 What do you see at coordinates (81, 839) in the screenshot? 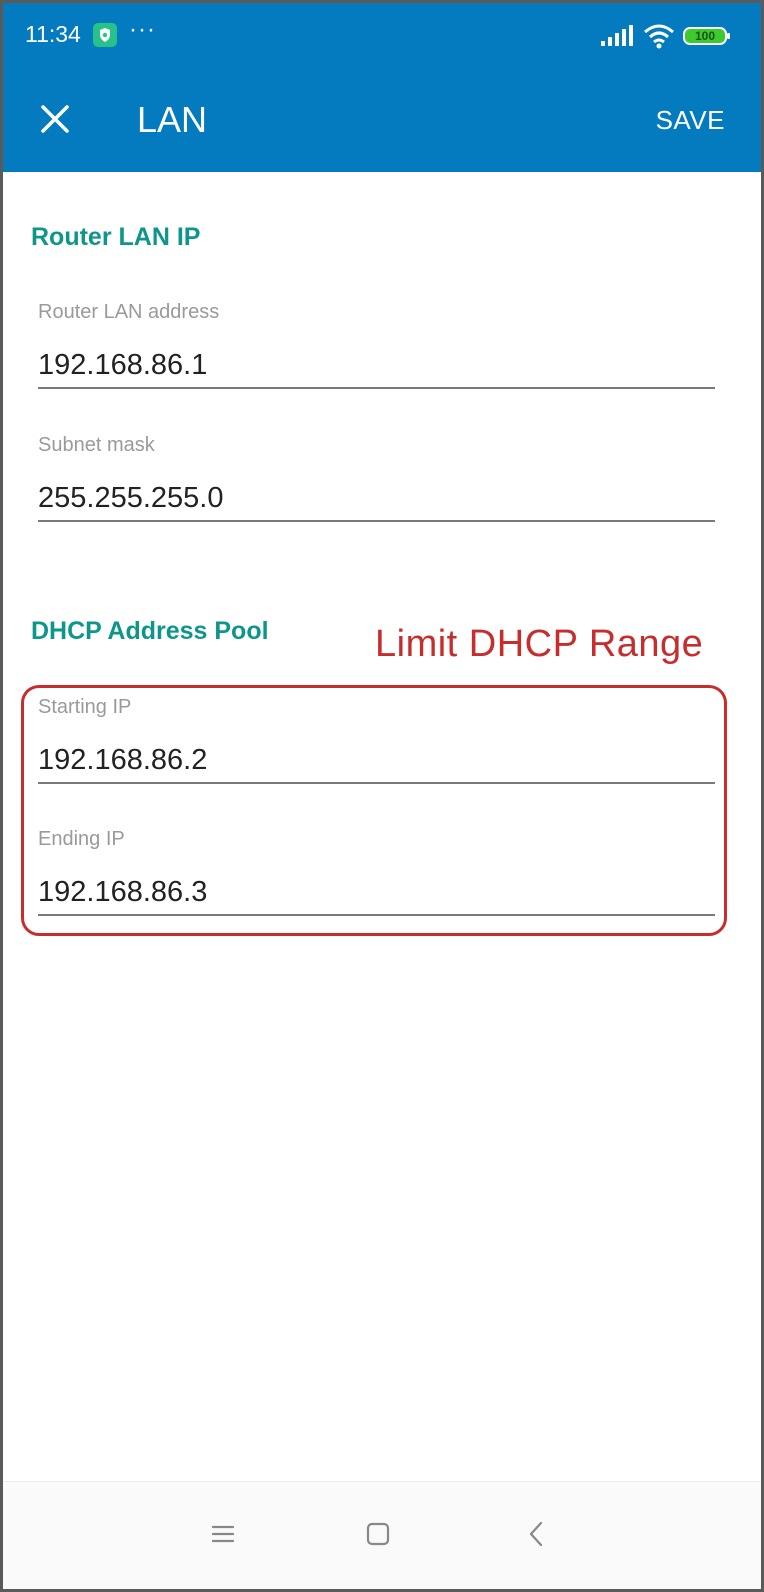
I see `ending-ip-label: Ending IP` at bounding box center [81, 839].